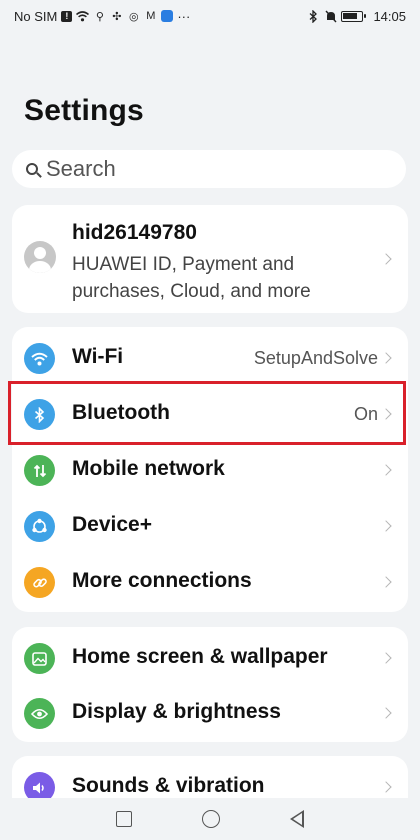 Image resolution: width=420 pixels, height=840 pixels. What do you see at coordinates (39, 470) in the screenshot?
I see `signal-icon` at bounding box center [39, 470].